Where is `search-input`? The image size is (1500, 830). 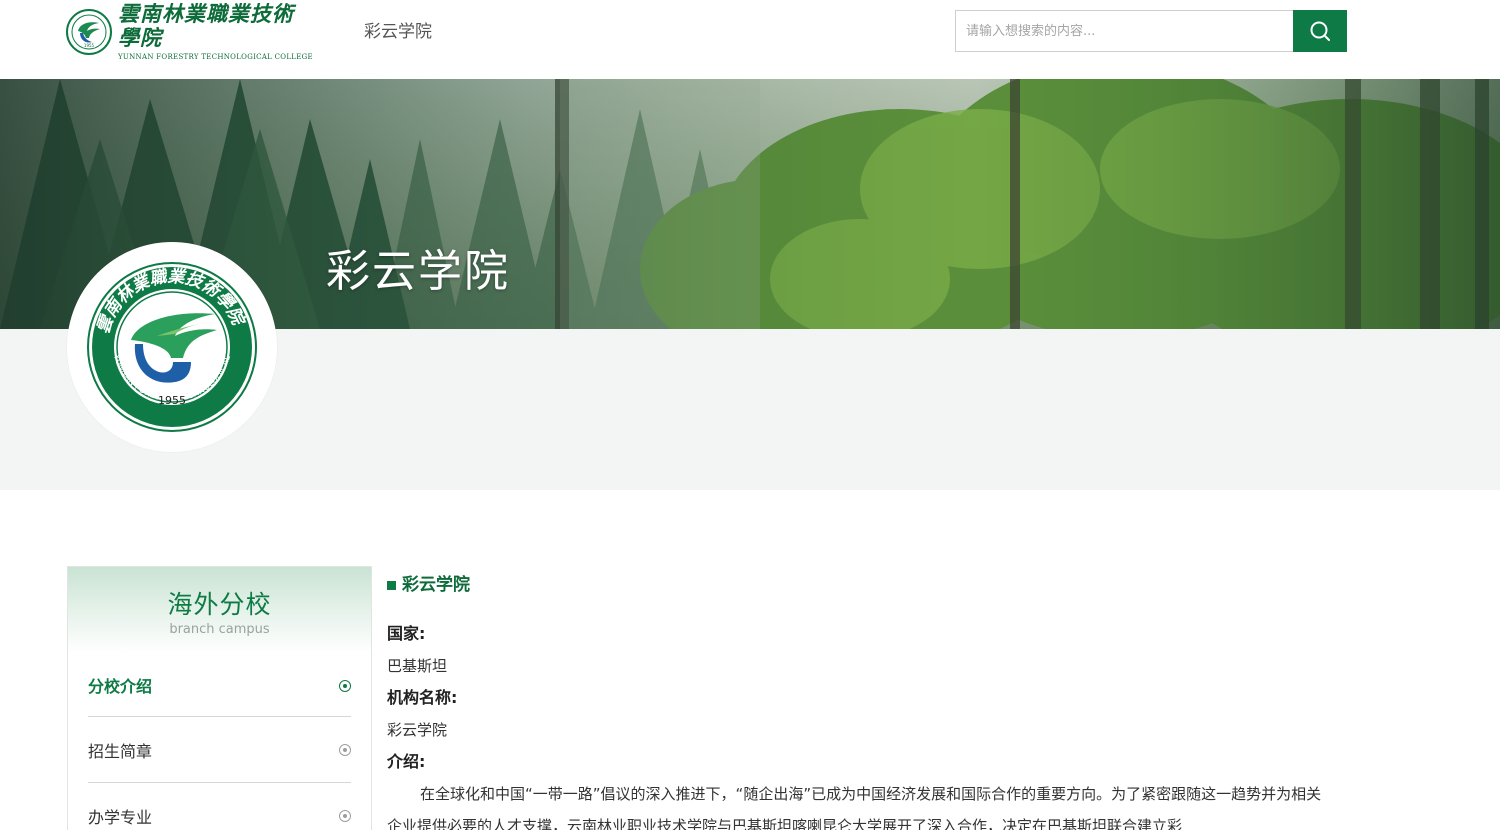 search-input is located at coordinates (1124, 31).